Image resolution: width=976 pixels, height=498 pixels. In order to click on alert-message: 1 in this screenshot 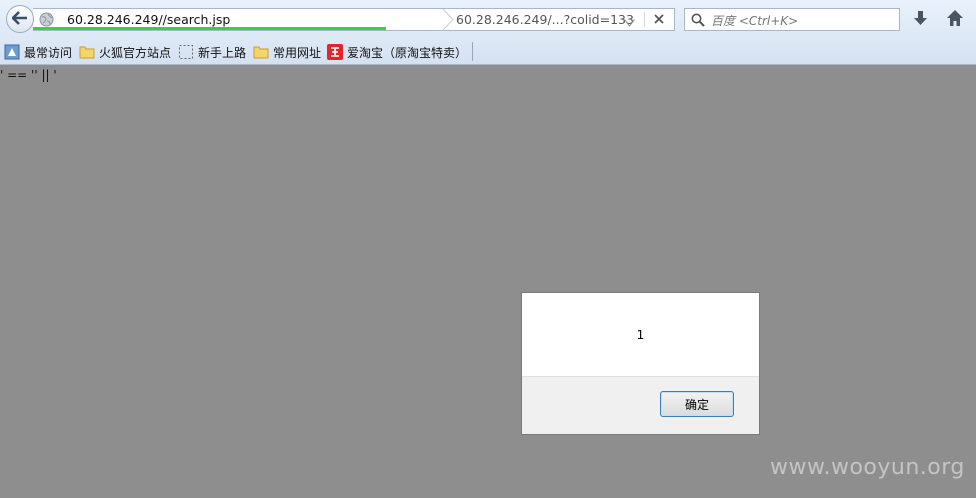, I will do `click(640, 334)`.